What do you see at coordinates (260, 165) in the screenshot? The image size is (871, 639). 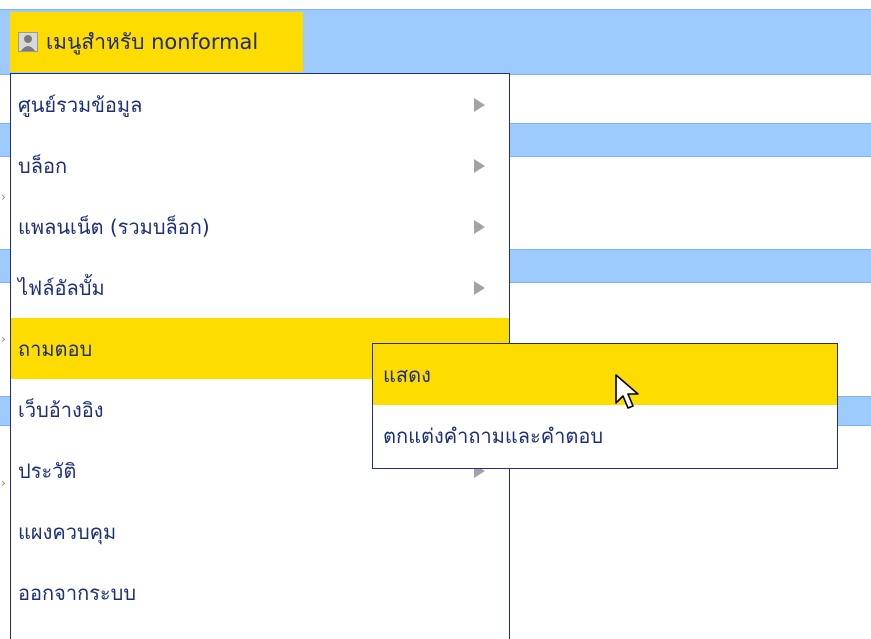 I see `menu-item-blog: บล็อก` at bounding box center [260, 165].